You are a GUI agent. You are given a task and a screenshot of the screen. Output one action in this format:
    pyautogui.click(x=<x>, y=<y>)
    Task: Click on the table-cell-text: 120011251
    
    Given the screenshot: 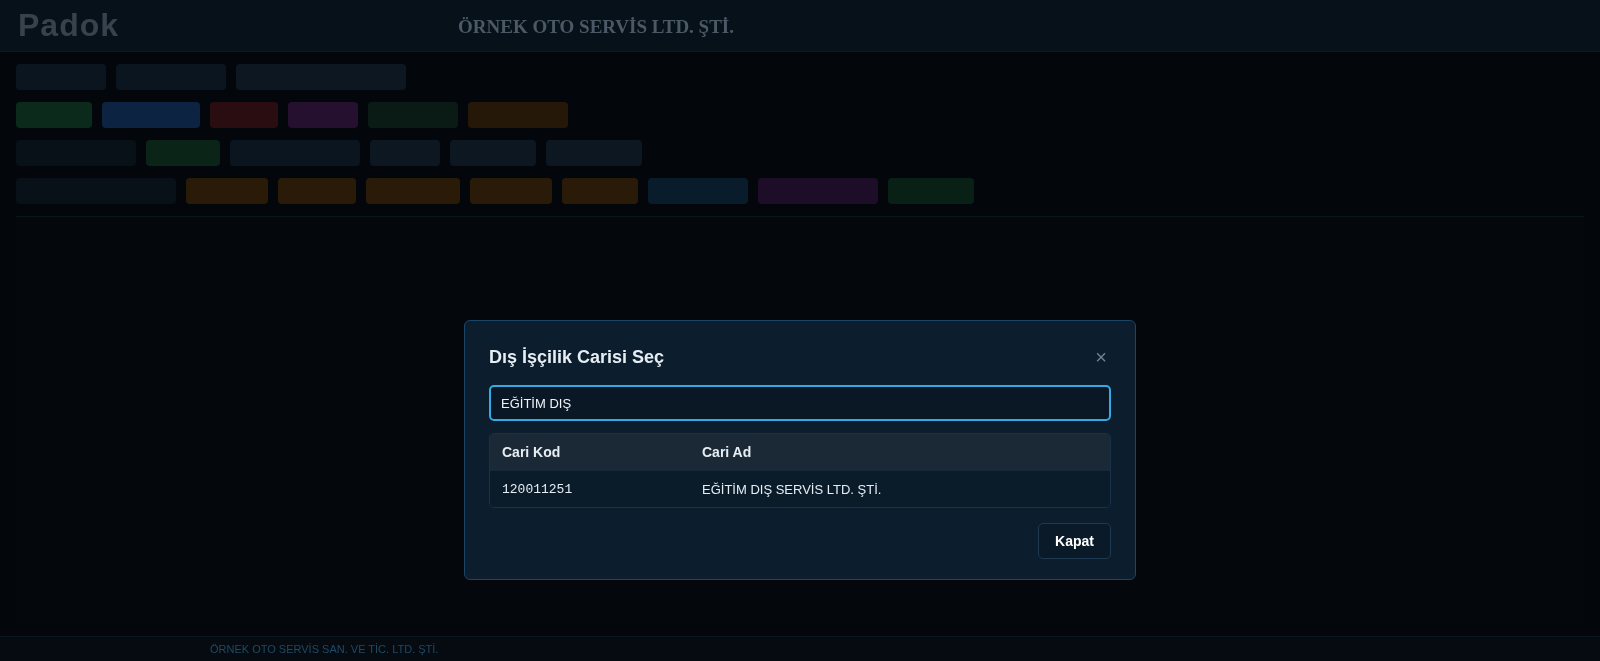 What is the action you would take?
    pyautogui.click(x=537, y=489)
    